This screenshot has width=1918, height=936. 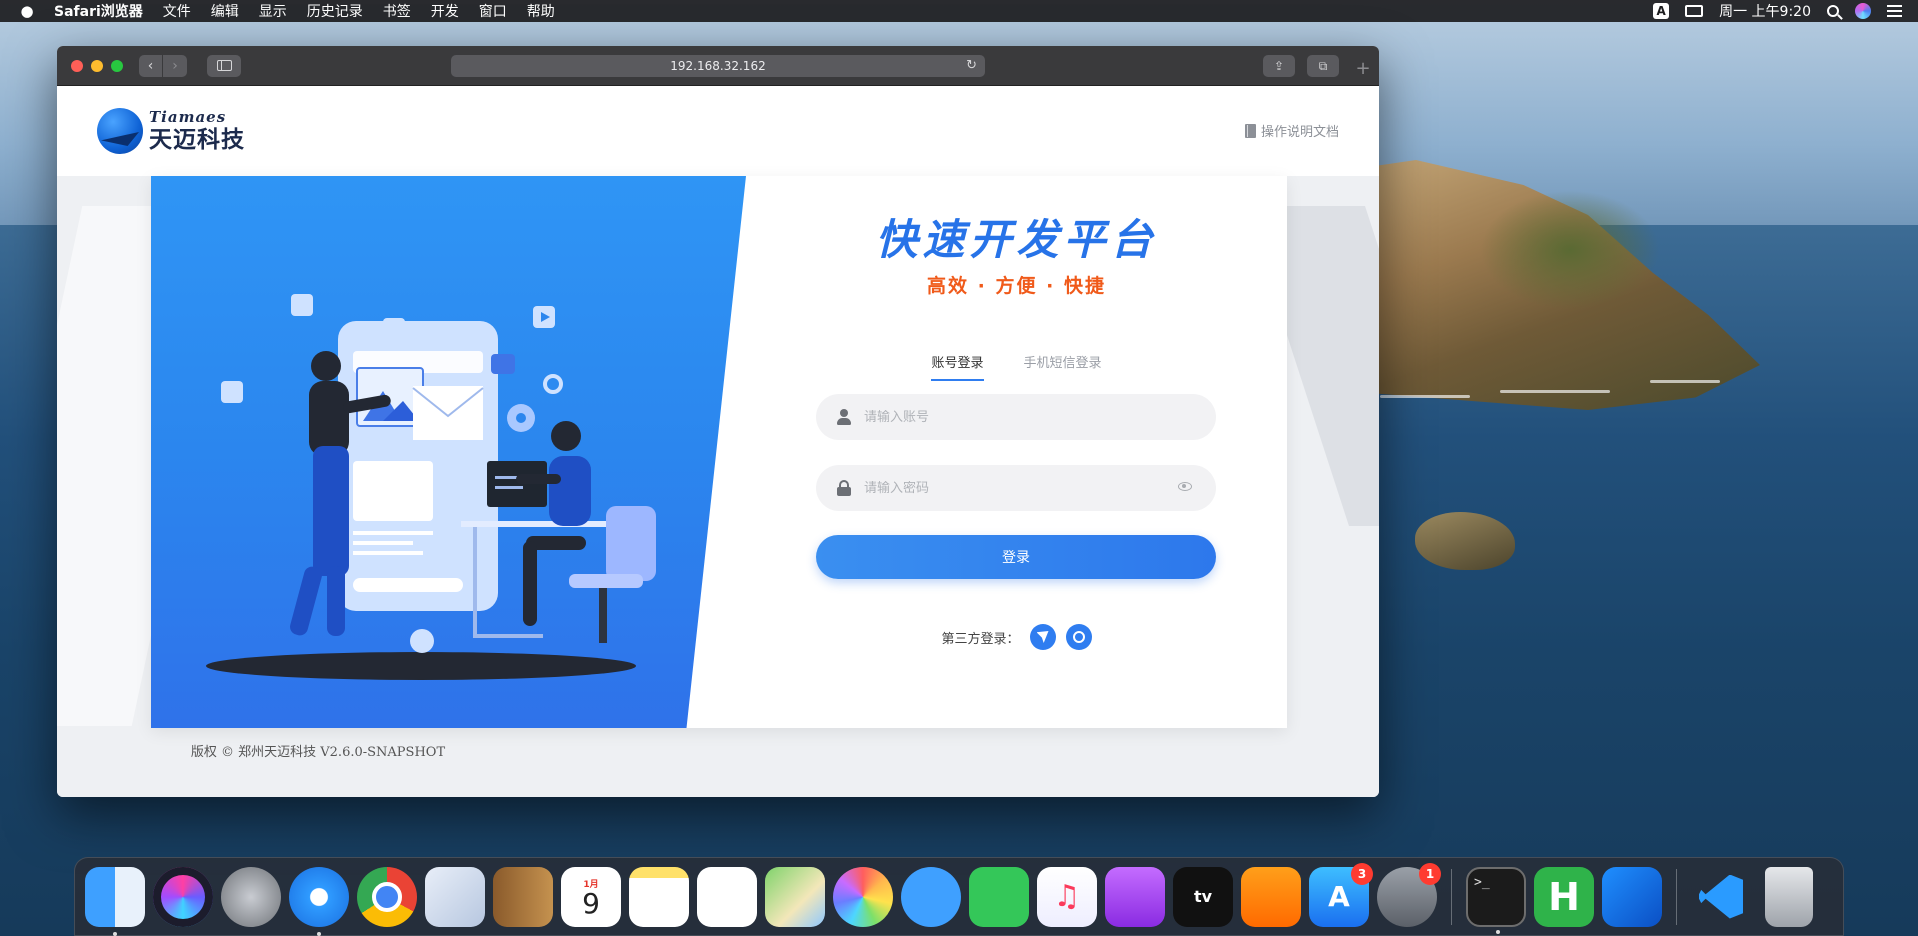 I want to click on browser-toolbar: ‹ › 192.168.32.162 ↻ ⇪ ⧉ +, so click(x=718, y=66).